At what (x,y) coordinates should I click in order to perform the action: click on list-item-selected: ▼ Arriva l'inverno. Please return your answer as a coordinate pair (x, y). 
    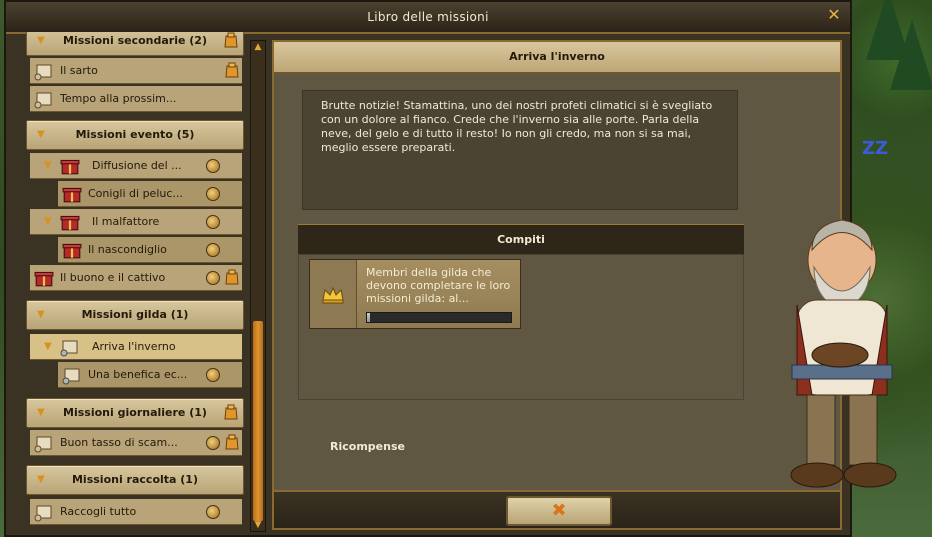
    Looking at the image, I should click on (136, 347).